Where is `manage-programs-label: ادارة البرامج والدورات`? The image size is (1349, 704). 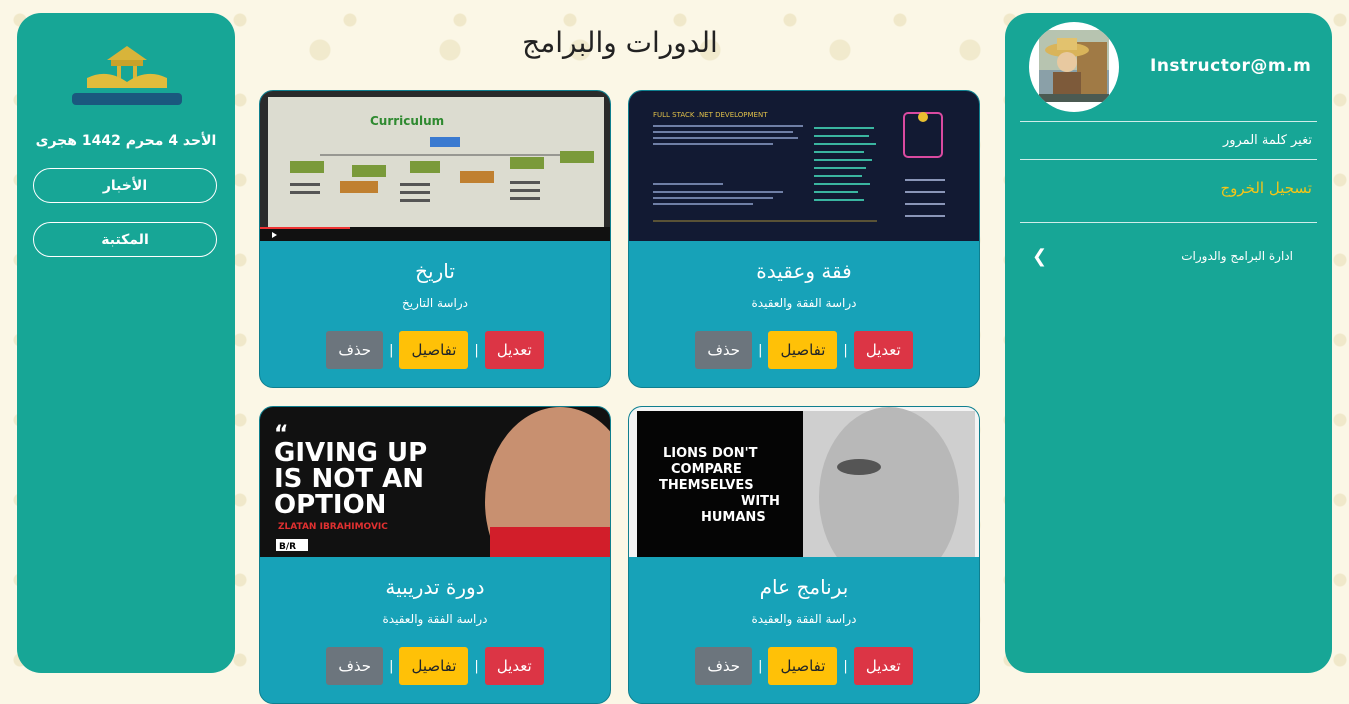 manage-programs-label: ادارة البرامج والدورات is located at coordinates (1237, 256).